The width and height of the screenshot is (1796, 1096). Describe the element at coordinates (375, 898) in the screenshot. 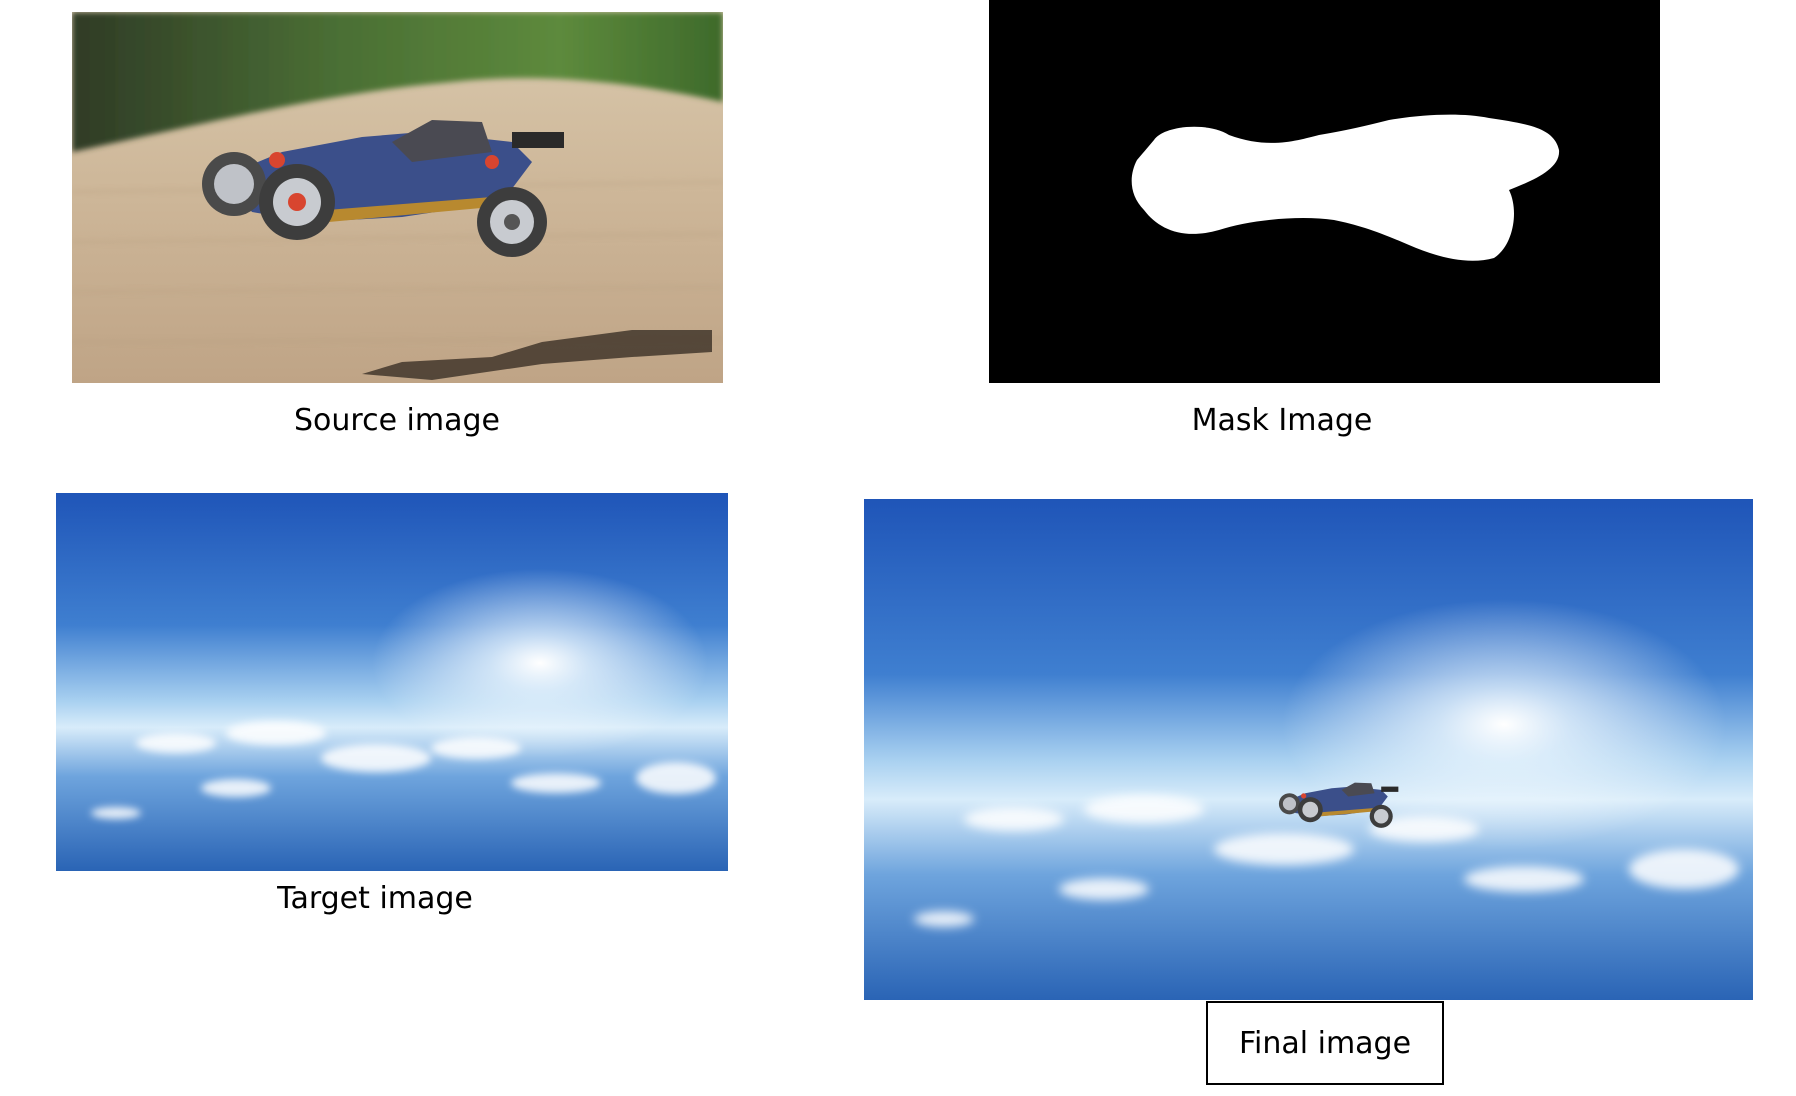

I see `target-image-caption: Target image` at that location.